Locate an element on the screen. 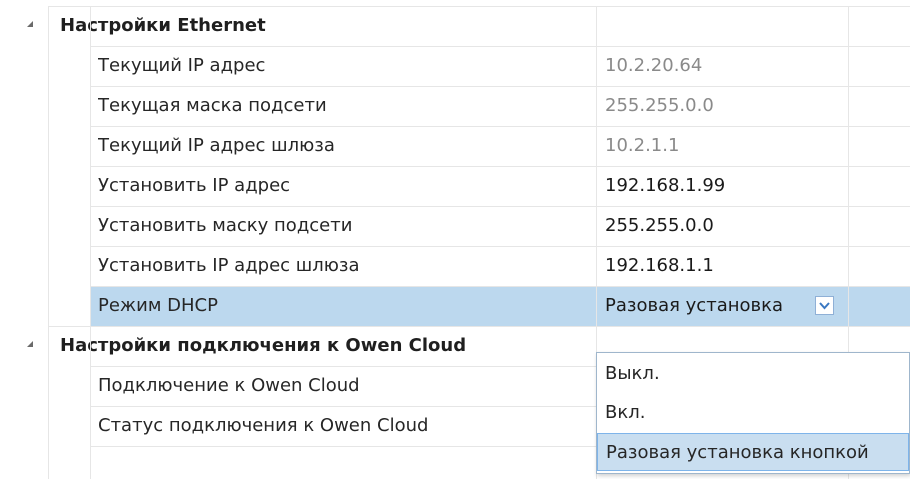  property-value: 192.168.1.1 is located at coordinates (725, 266).